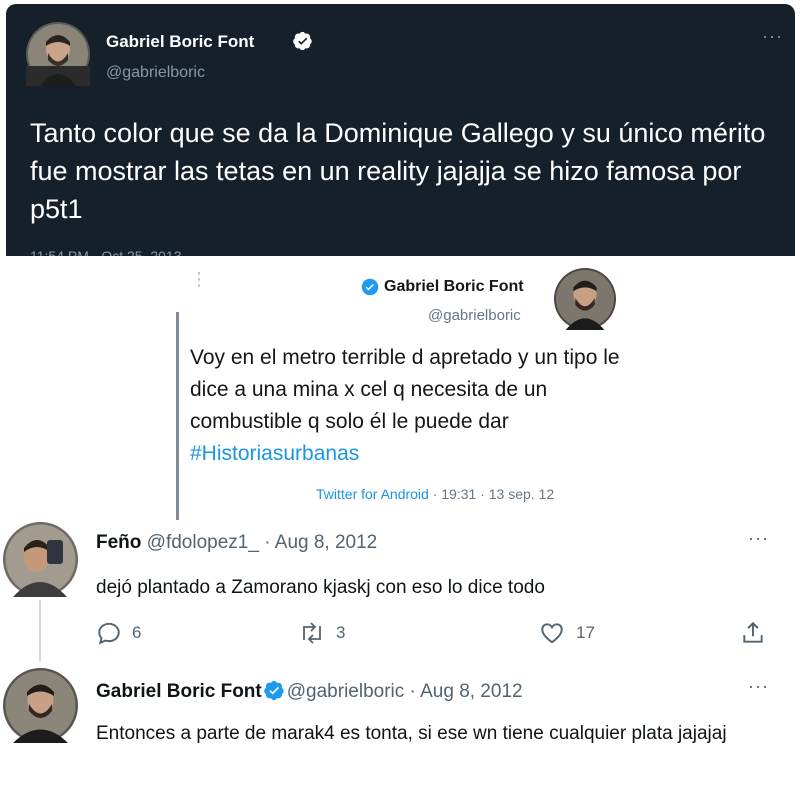 This screenshot has width=800, height=810. What do you see at coordinates (372, 494) in the screenshot?
I see `source-link: Twitter for Android` at bounding box center [372, 494].